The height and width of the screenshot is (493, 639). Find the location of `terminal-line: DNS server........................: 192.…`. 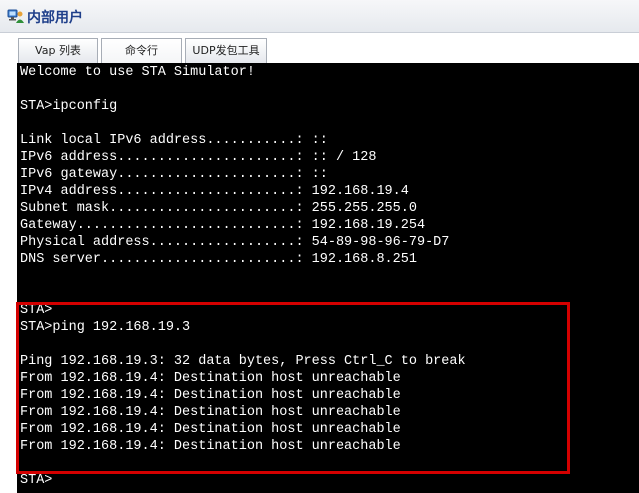

terminal-line: DNS server........................: 192.… is located at coordinates (218, 259).